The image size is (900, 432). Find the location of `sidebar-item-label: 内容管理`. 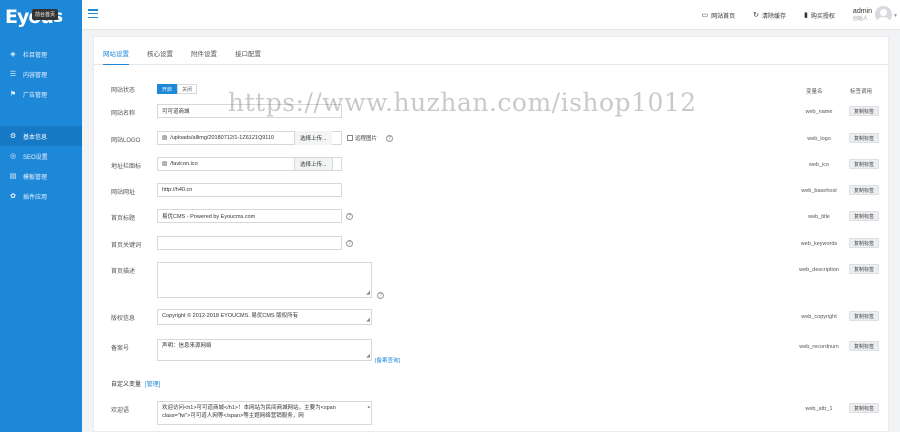

sidebar-item-label: 内容管理 is located at coordinates (35, 75).